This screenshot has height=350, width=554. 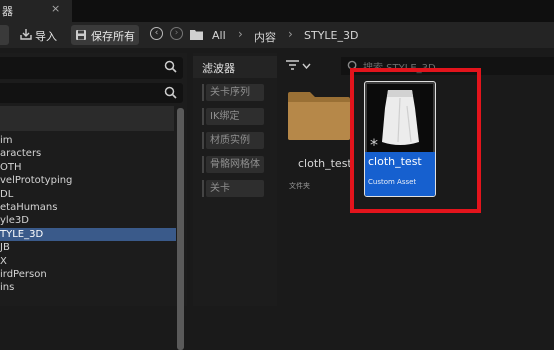 What do you see at coordinates (88, 140) in the screenshot?
I see `tree-item: im` at bounding box center [88, 140].